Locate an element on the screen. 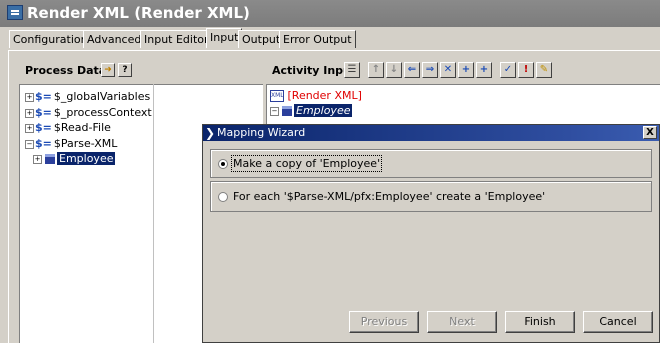 This screenshot has width=660, height=343. show-errors-button: ! is located at coordinates (526, 70).